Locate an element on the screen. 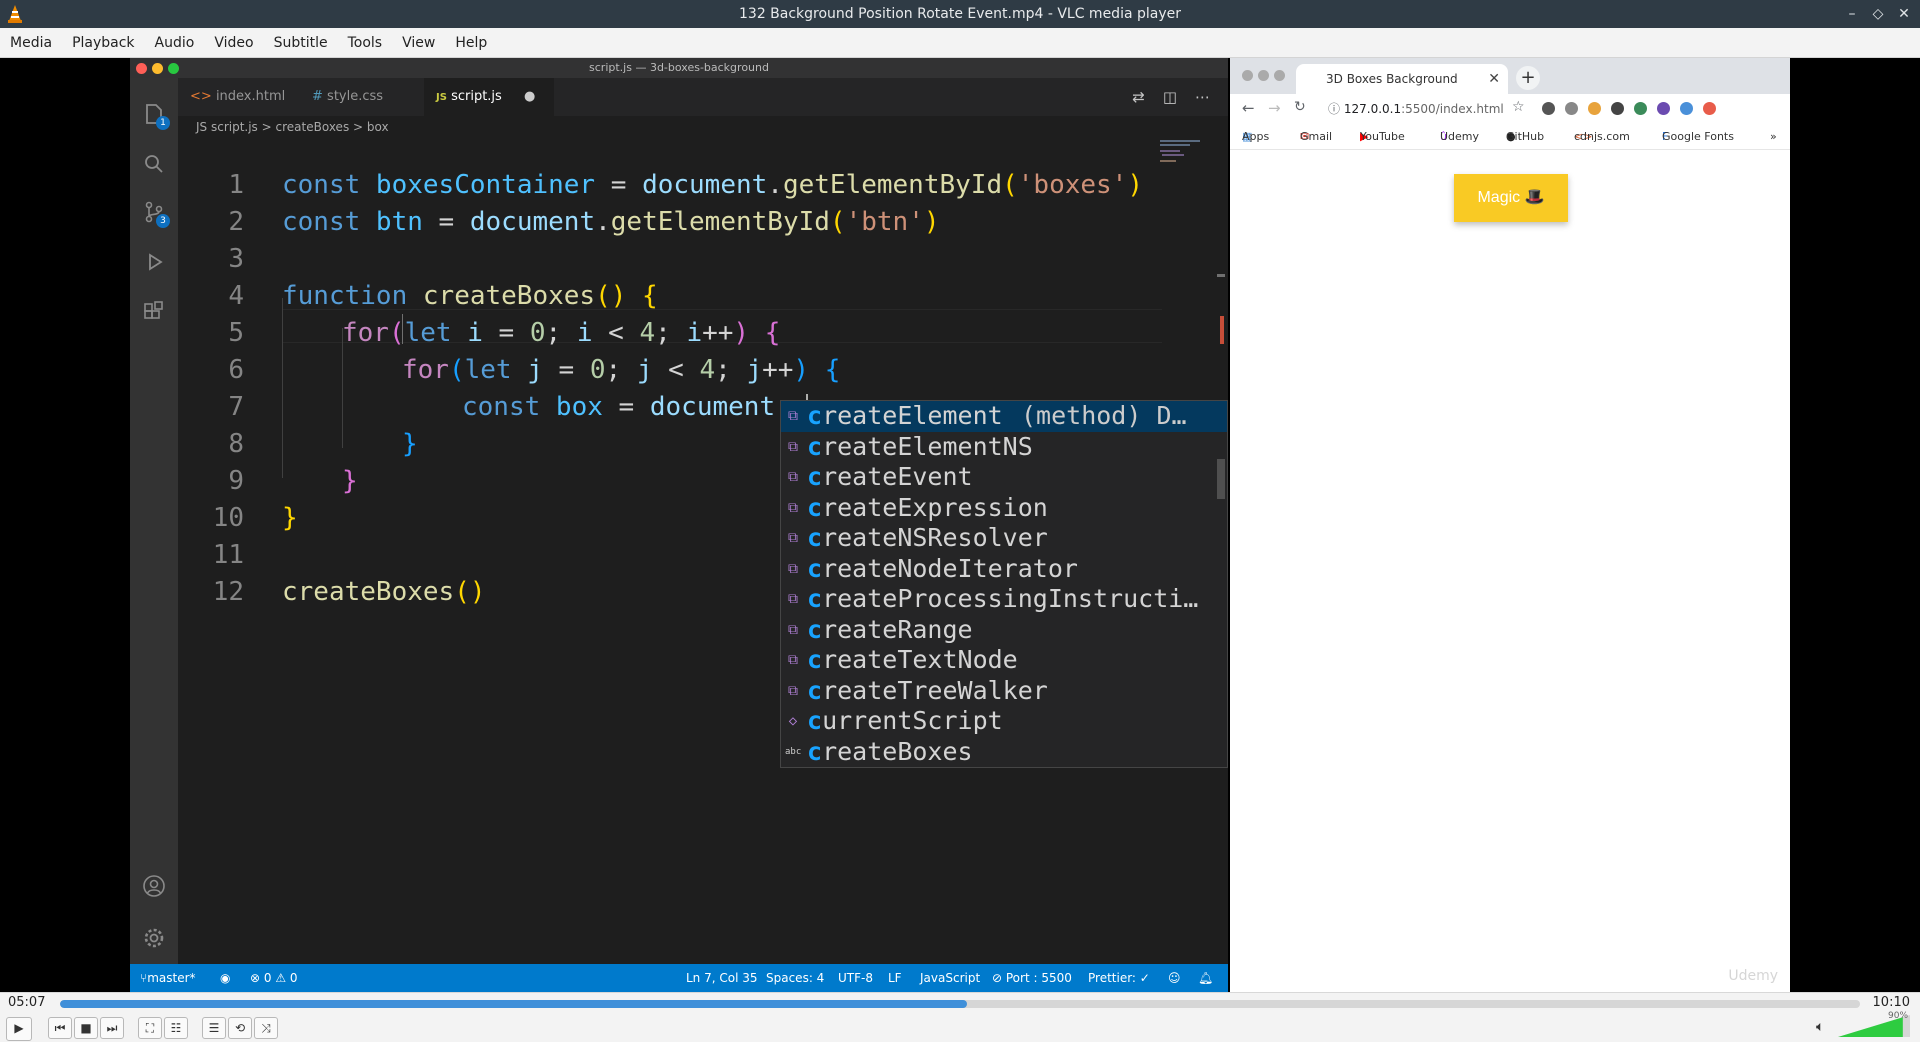 Image resolution: width=1920 pixels, height=1042 pixels. minimap is located at coordinates (1185, 151).